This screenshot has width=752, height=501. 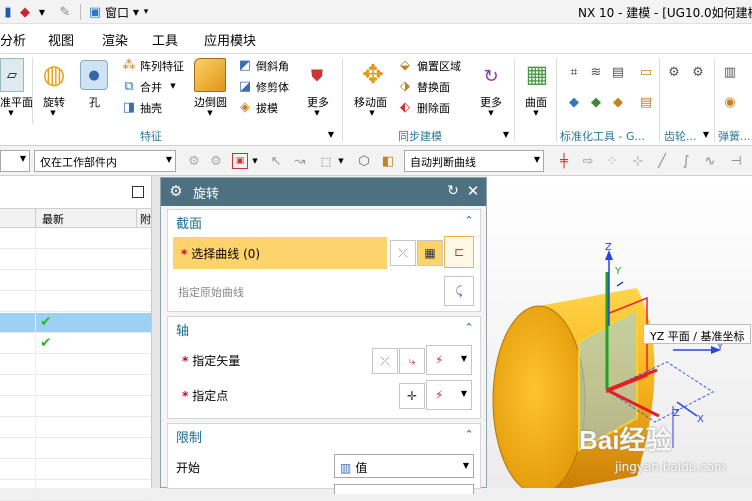 I want to click on unite-icon: ⧉, so click(x=129, y=86).